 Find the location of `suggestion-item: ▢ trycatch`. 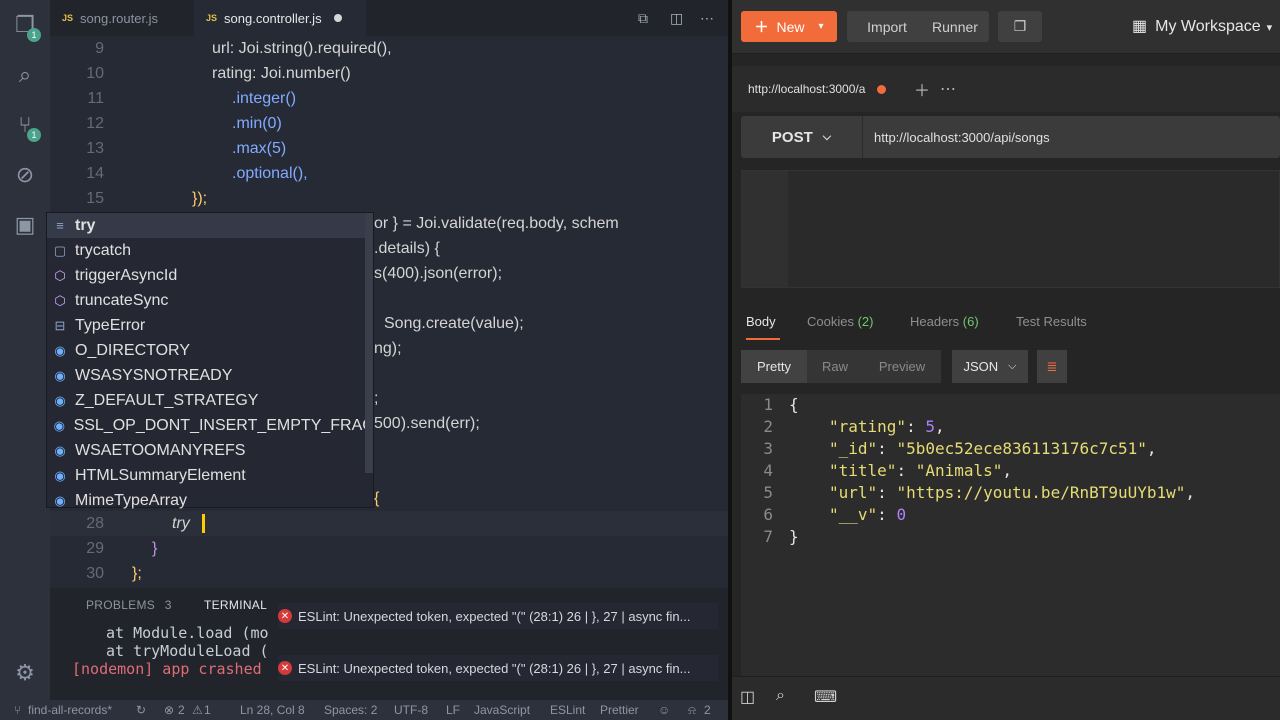

suggestion-item: ▢ trycatch is located at coordinates (210, 250).